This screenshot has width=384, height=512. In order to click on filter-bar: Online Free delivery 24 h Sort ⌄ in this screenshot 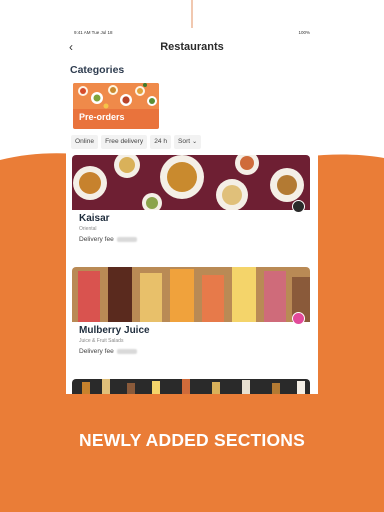, I will do `click(136, 142)`.